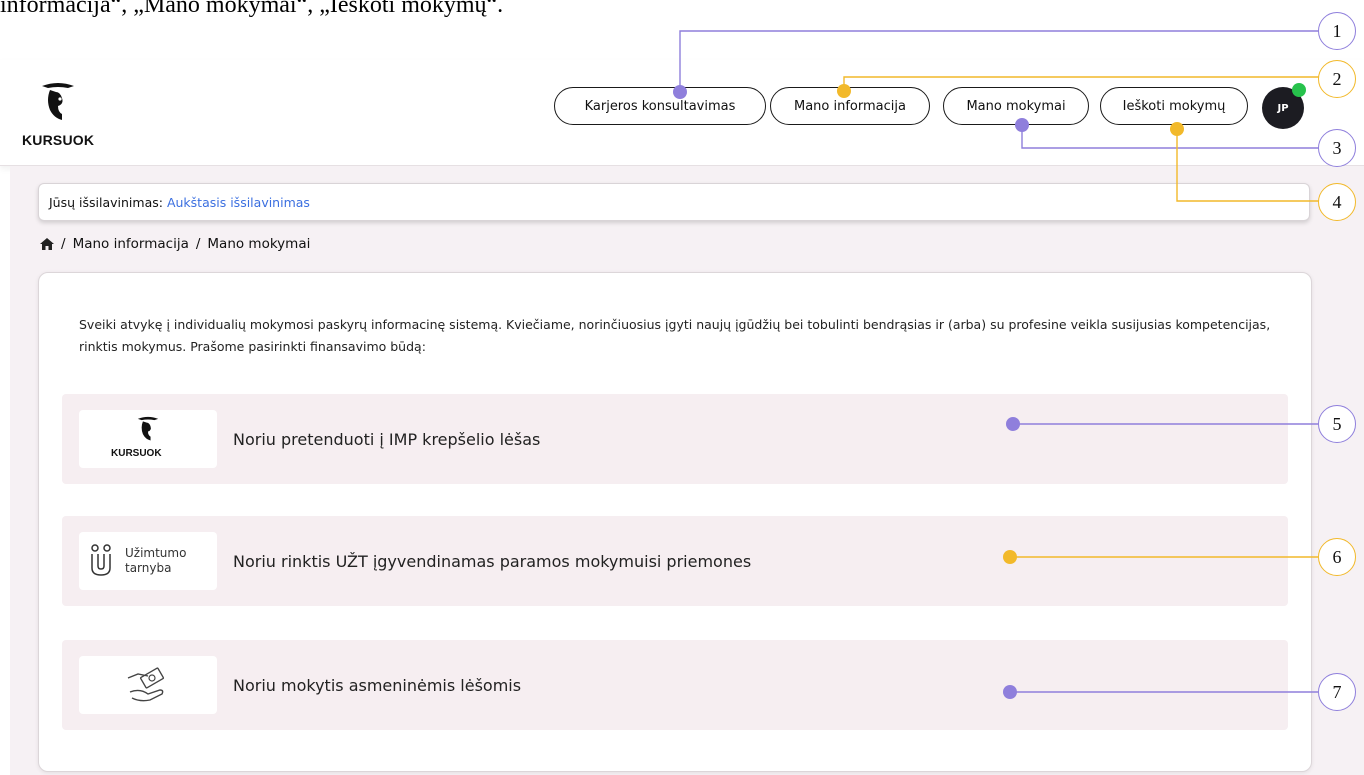  I want to click on breadcrumb-mano-informacija: Mano informacija, so click(131, 244).